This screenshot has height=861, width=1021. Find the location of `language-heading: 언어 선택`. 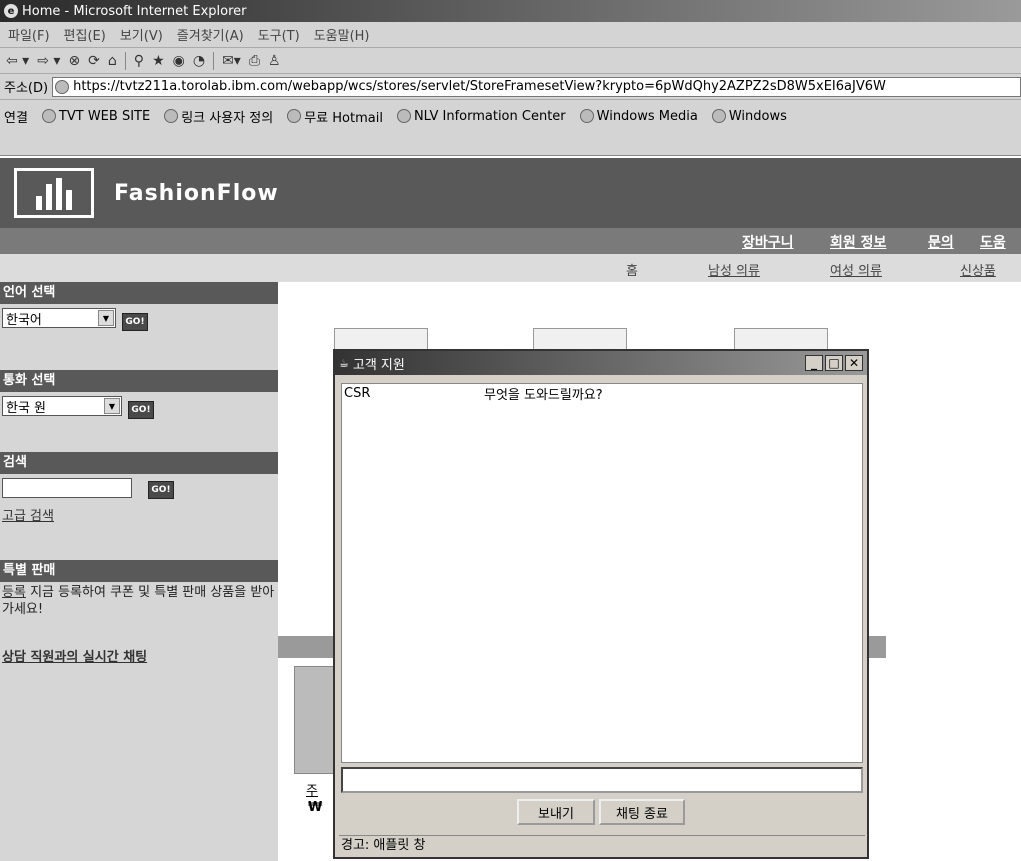

language-heading: 언어 선택 is located at coordinates (139, 293).